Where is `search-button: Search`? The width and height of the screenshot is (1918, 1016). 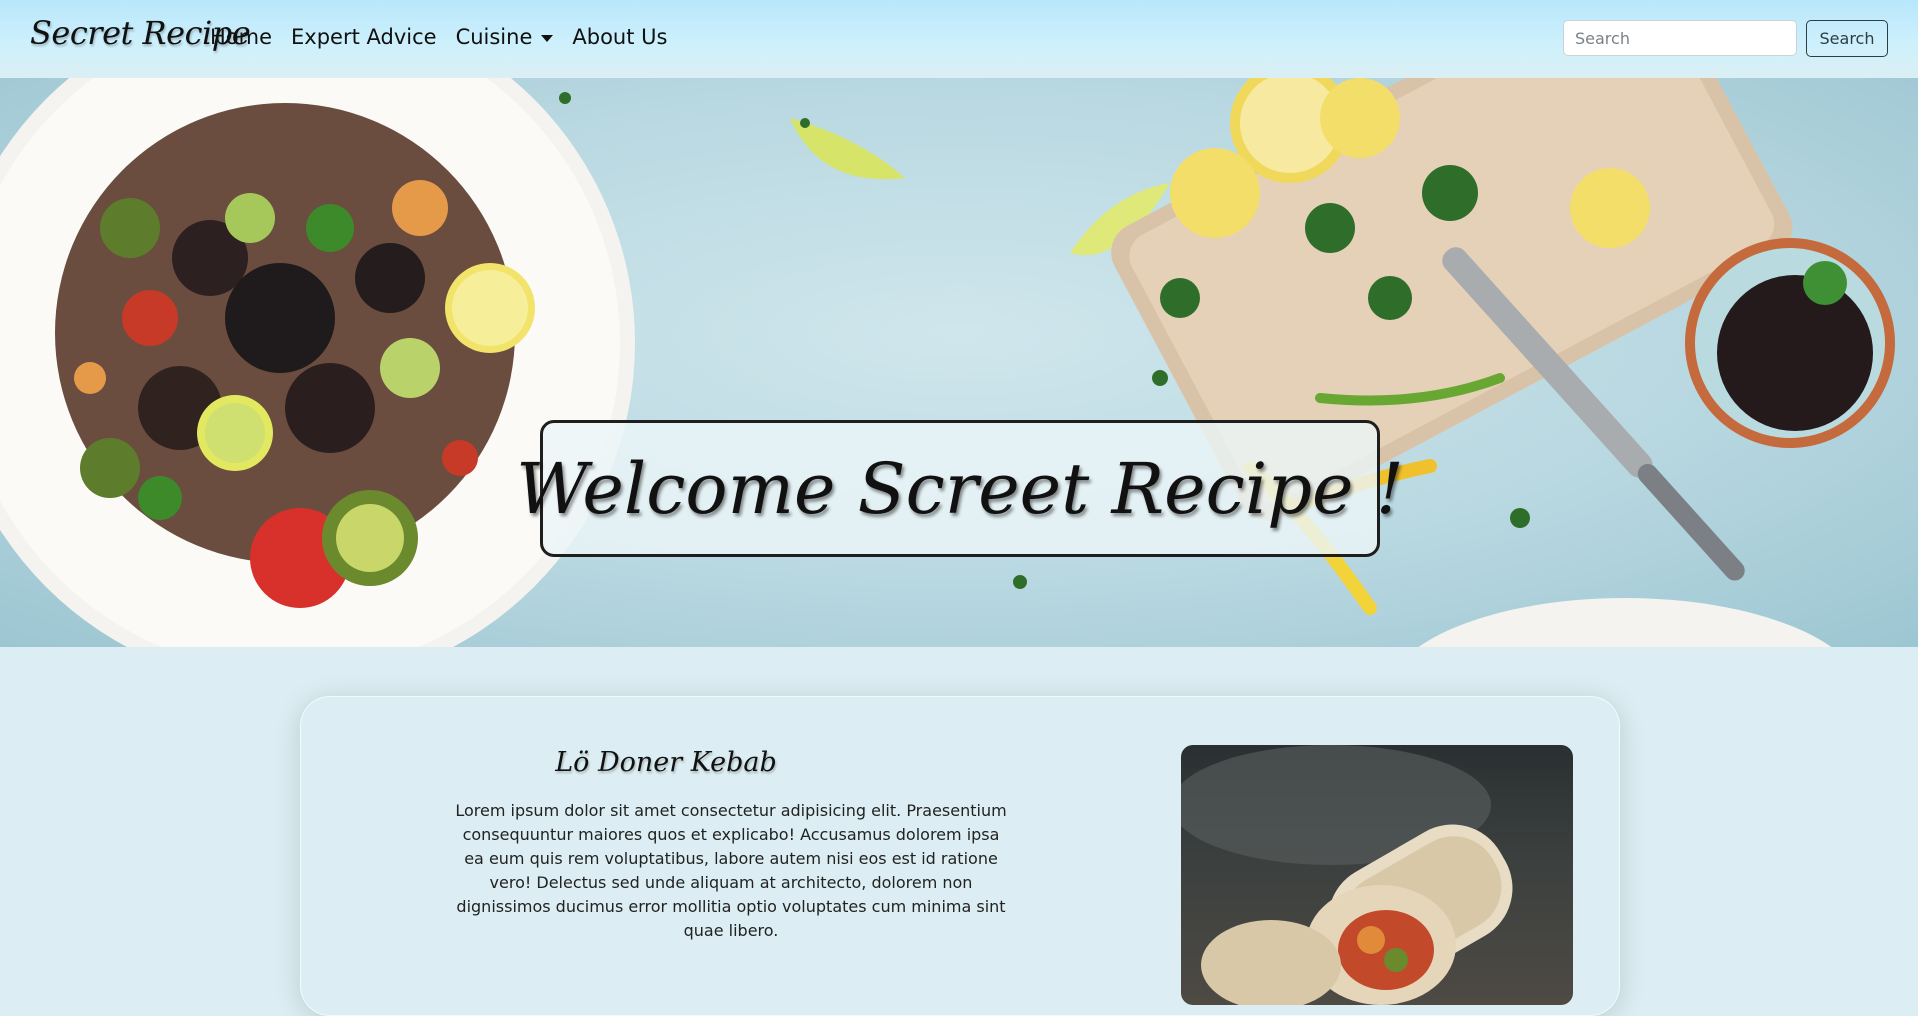
search-button: Search is located at coordinates (1847, 38).